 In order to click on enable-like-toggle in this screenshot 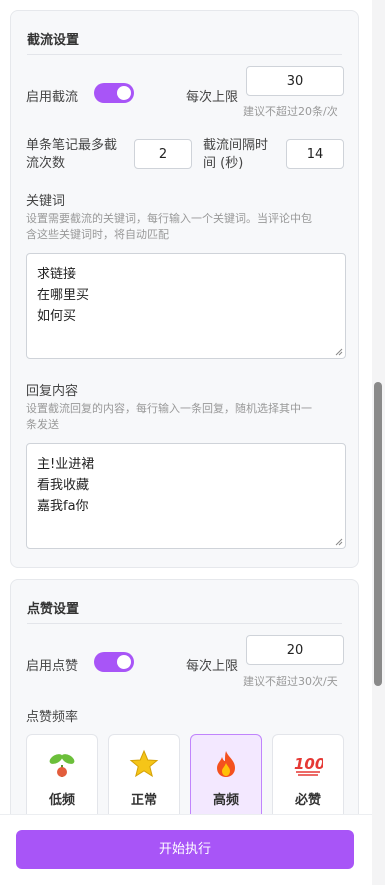, I will do `click(114, 662)`.